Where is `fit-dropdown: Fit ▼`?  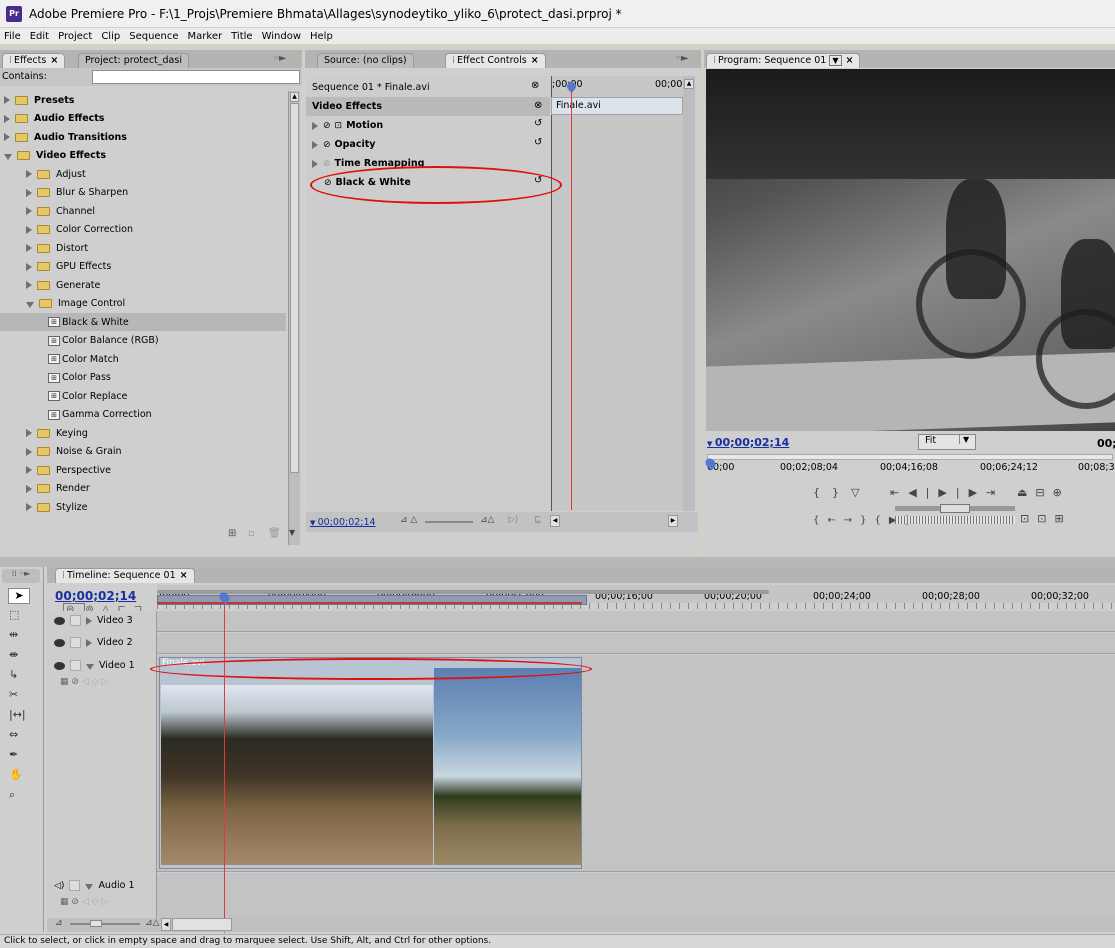 fit-dropdown: Fit ▼ is located at coordinates (947, 442).